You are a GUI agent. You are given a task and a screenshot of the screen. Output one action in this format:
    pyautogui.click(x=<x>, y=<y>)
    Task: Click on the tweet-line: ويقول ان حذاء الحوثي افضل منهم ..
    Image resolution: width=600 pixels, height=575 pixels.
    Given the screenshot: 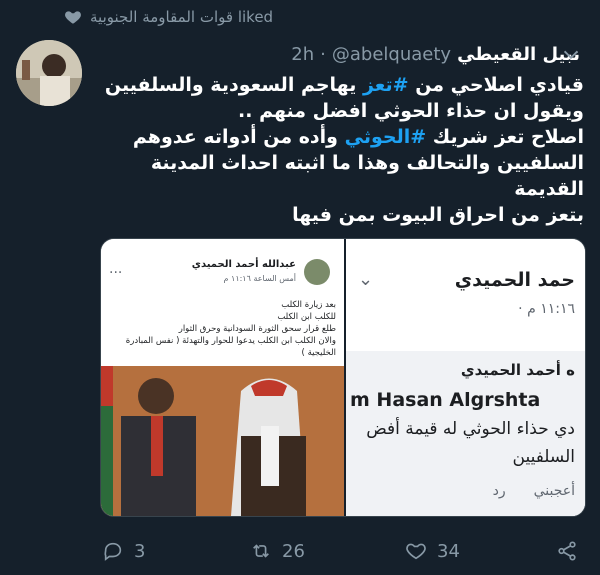 What is the action you would take?
    pyautogui.click(x=411, y=111)
    